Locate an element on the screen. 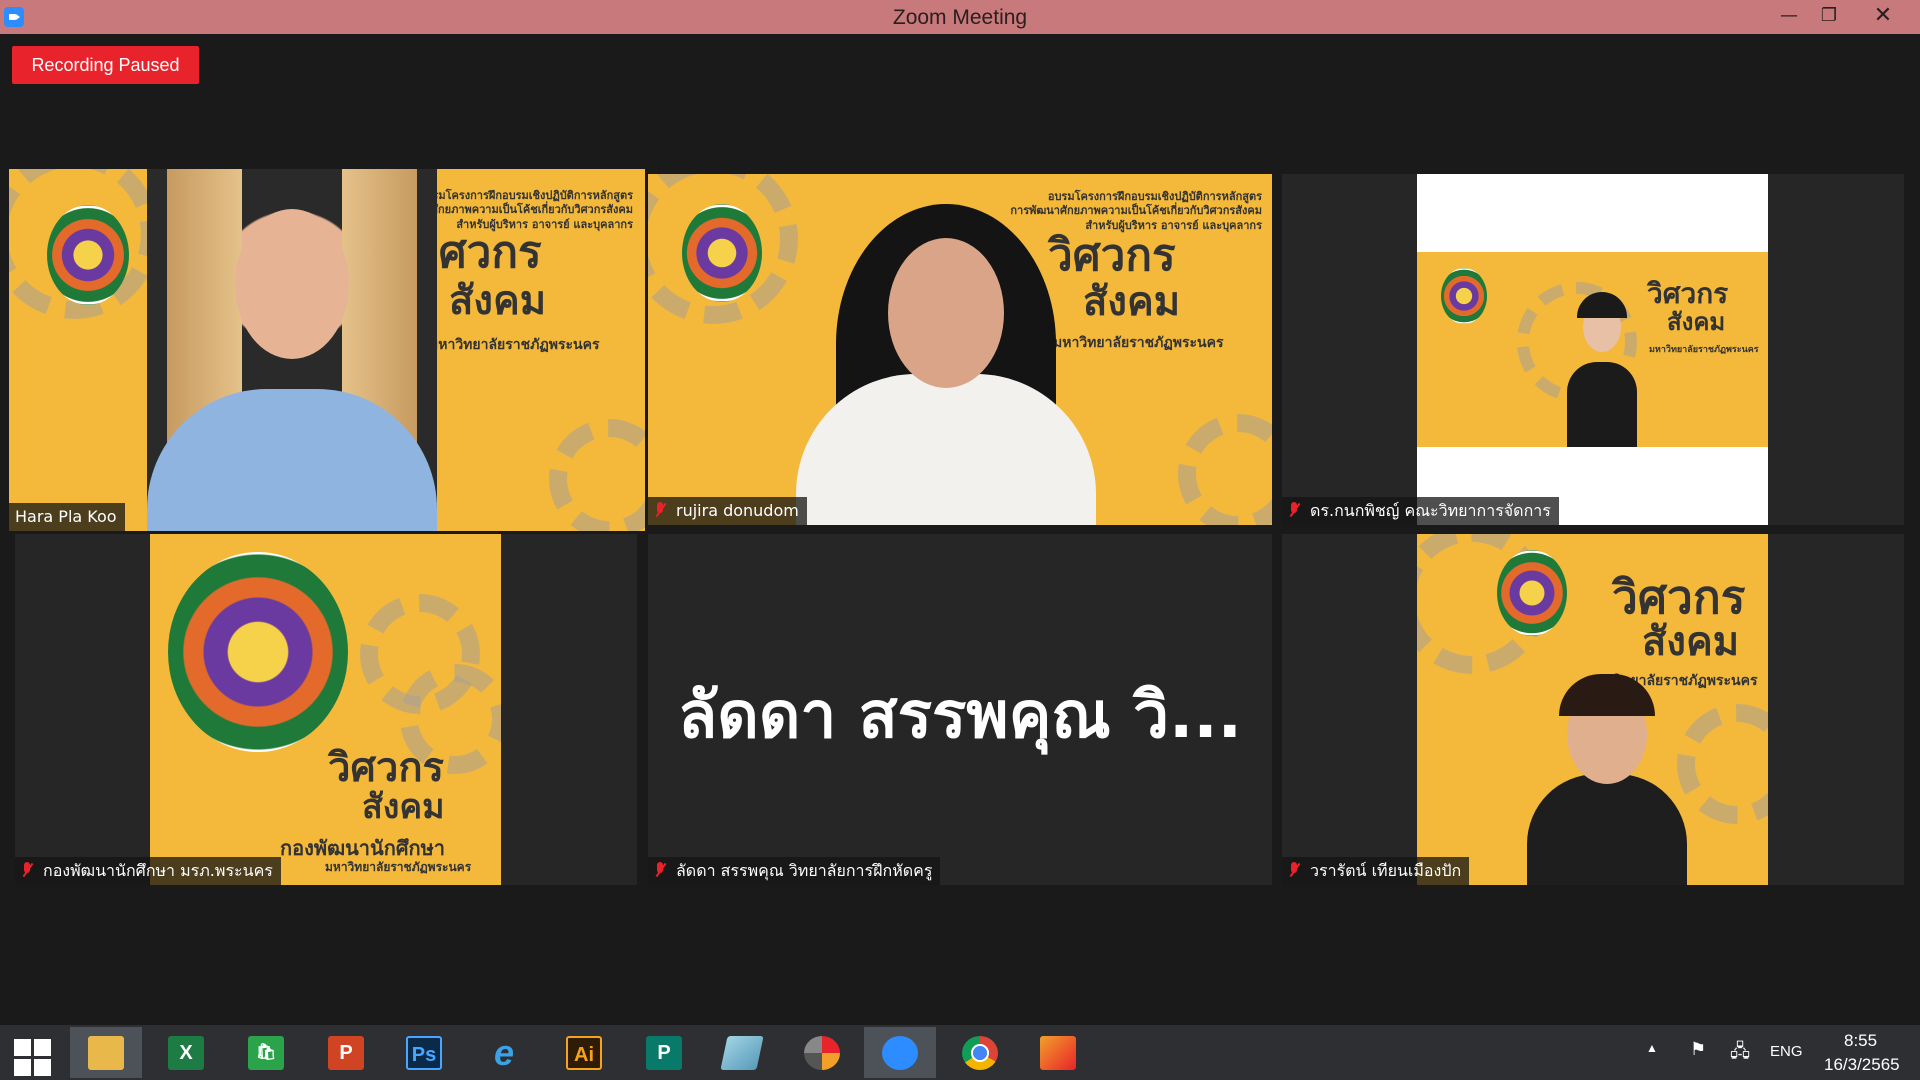 The image size is (1920, 1080). participant-video-frame: วิศวกร สังคม มหาวิทยาลัยราชภัฏพระนคร is located at coordinates (1592, 349).